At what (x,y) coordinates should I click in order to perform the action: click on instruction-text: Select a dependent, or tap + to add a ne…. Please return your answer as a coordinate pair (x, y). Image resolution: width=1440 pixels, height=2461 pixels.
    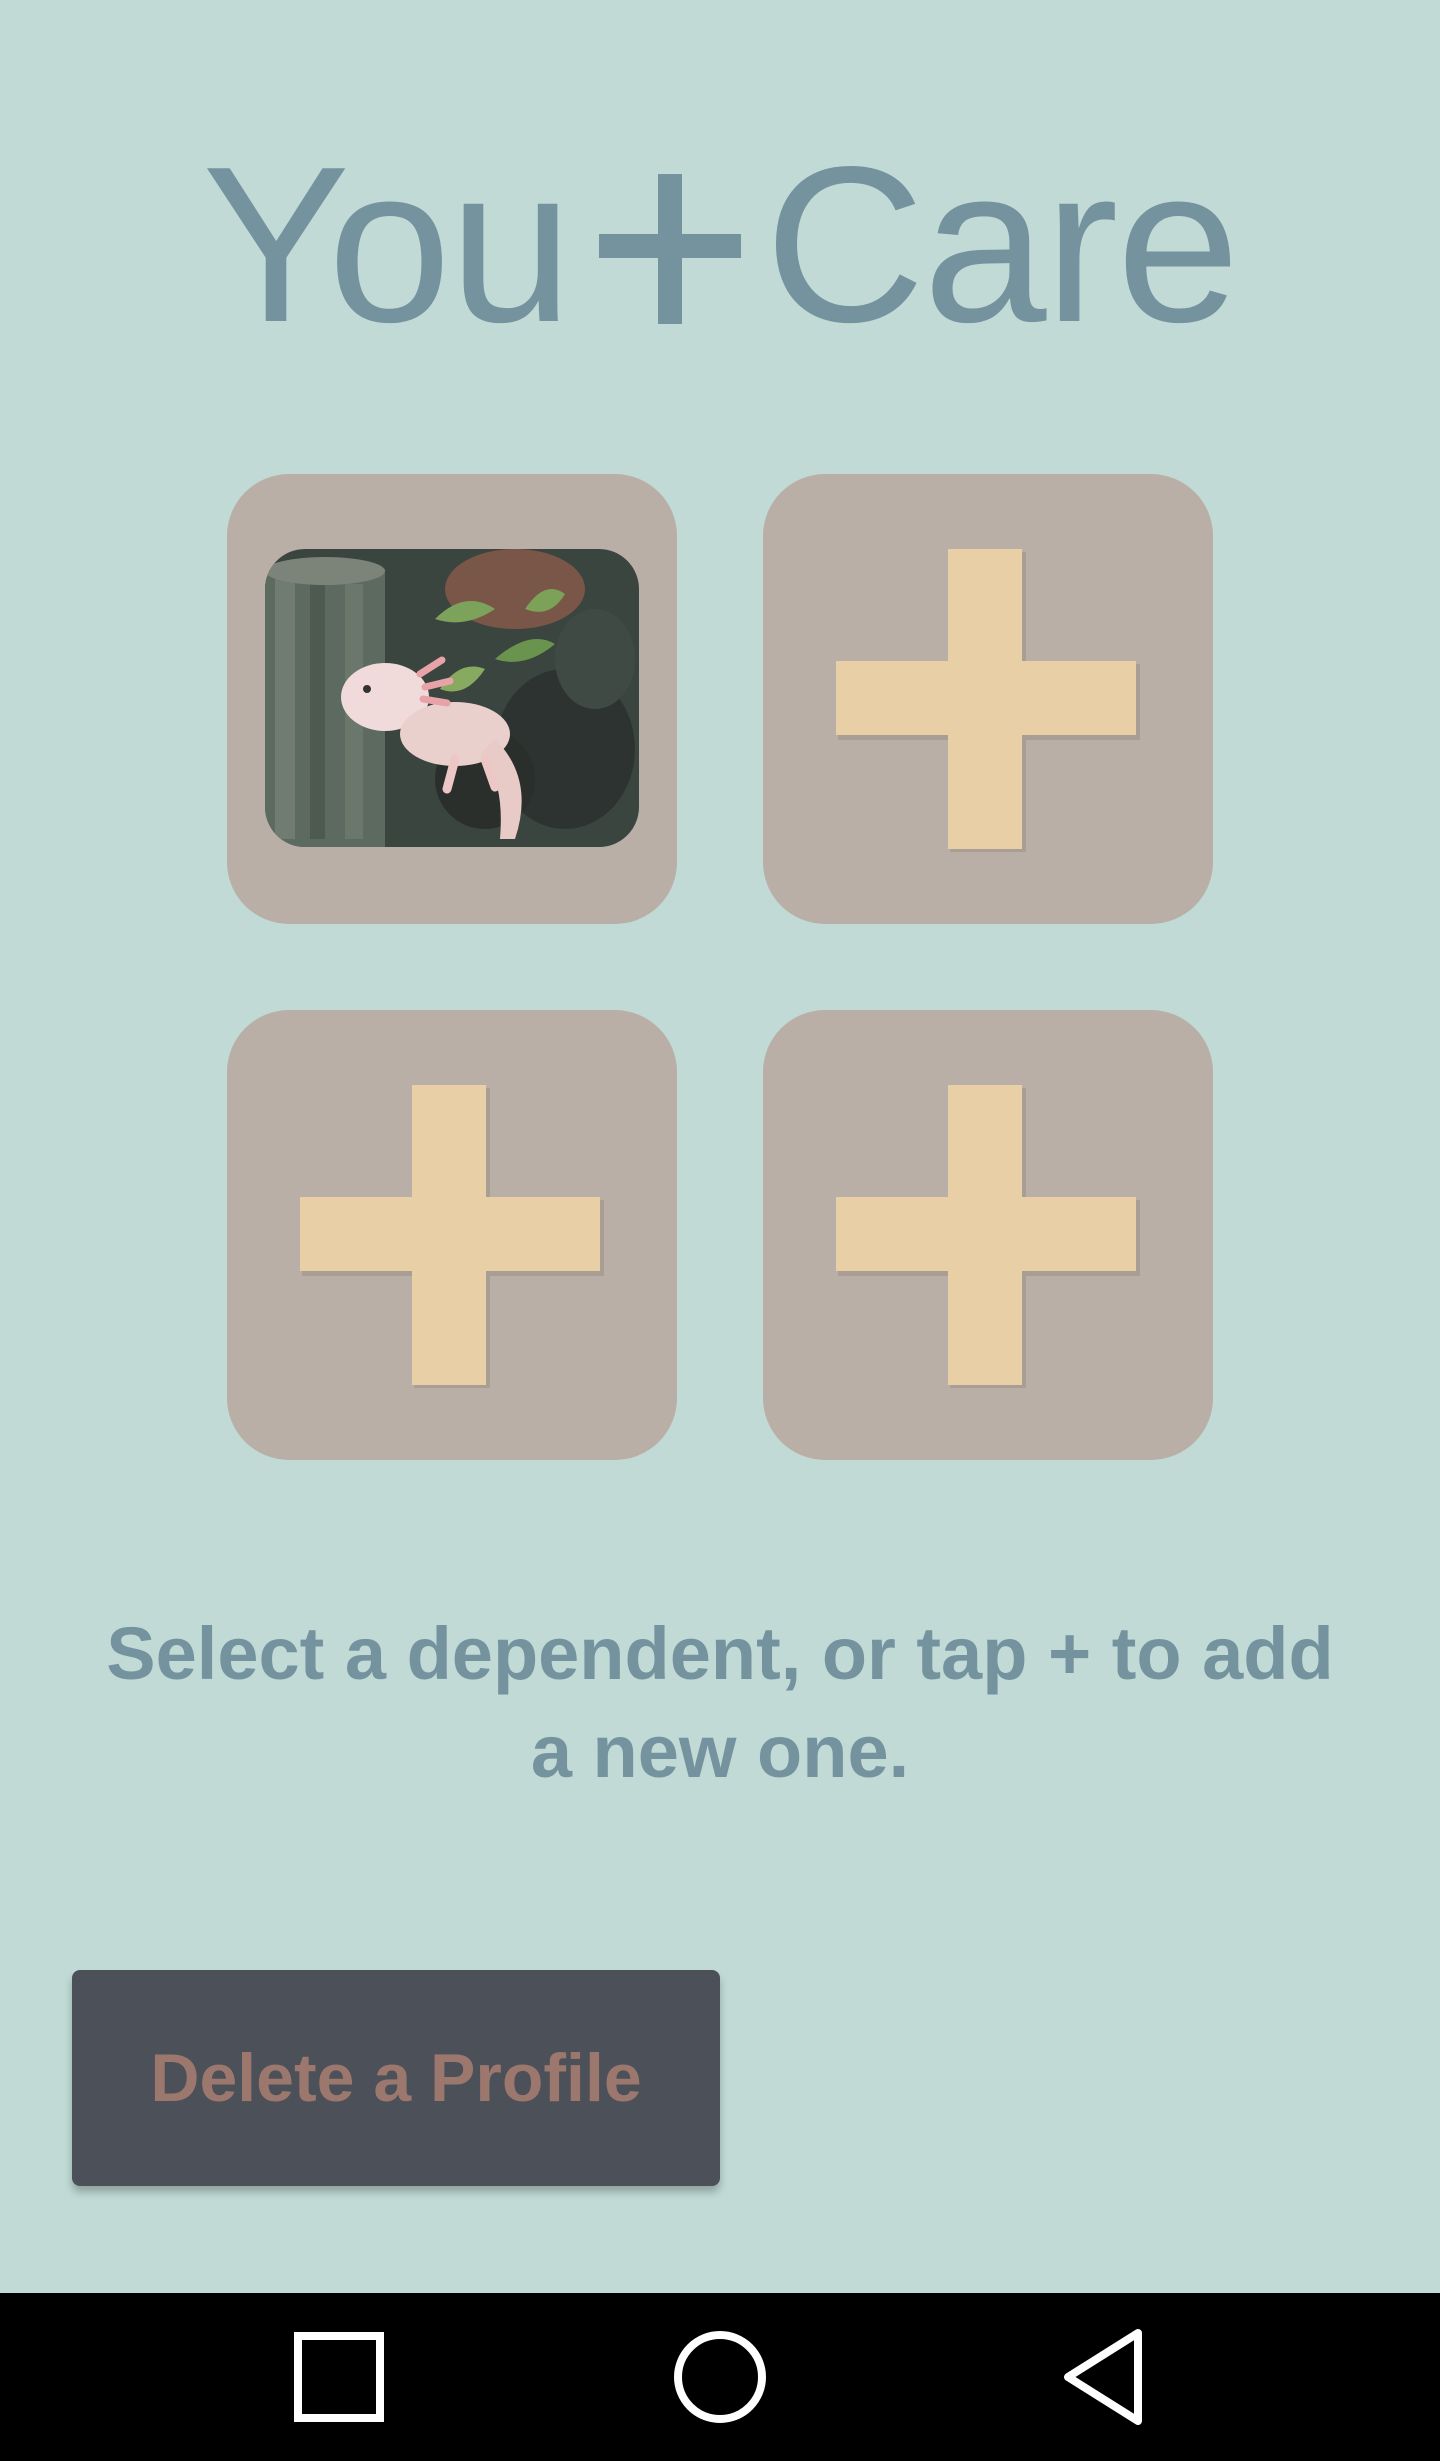
    Looking at the image, I should click on (720, 1702).